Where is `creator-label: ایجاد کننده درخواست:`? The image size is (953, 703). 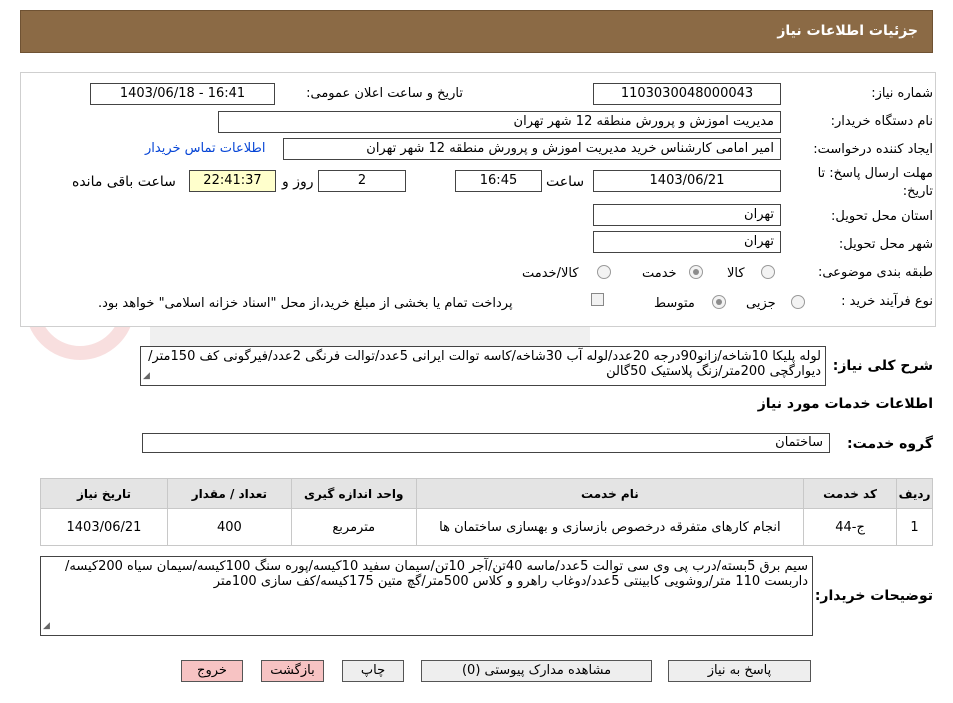
creator-label: ایجاد کننده درخواست: is located at coordinates (873, 149).